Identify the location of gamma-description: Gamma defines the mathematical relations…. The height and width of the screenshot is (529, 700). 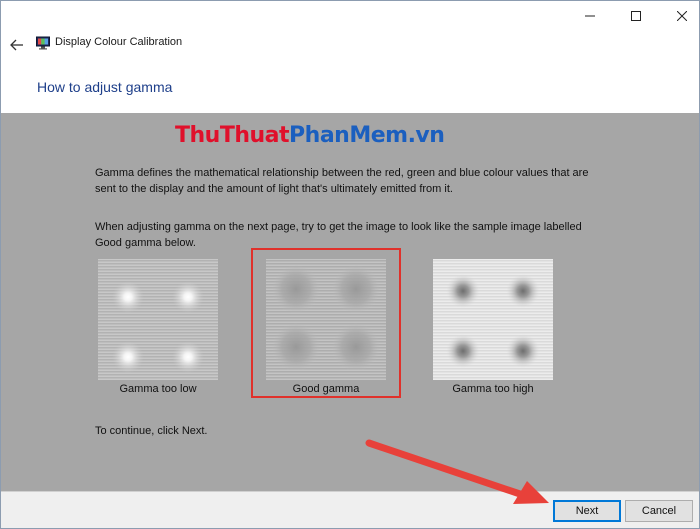
(342, 181).